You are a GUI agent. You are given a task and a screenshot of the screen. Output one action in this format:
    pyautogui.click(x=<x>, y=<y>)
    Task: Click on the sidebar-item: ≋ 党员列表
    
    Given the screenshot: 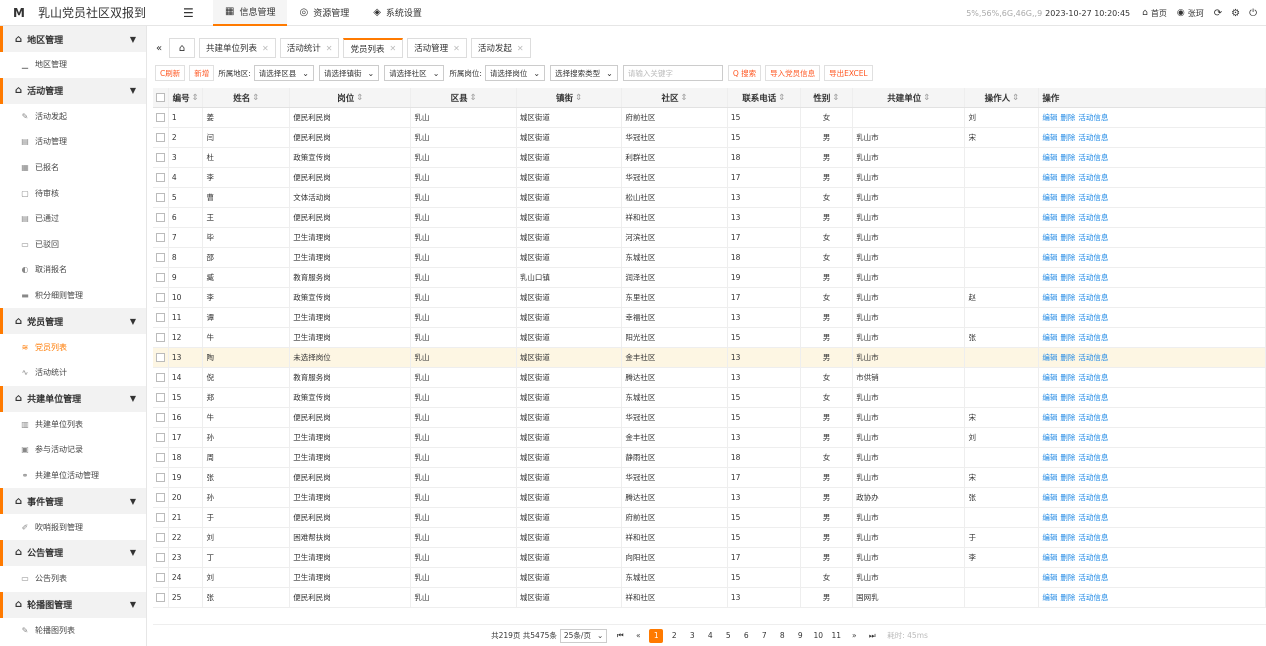 What is the action you would take?
    pyautogui.click(x=73, y=347)
    